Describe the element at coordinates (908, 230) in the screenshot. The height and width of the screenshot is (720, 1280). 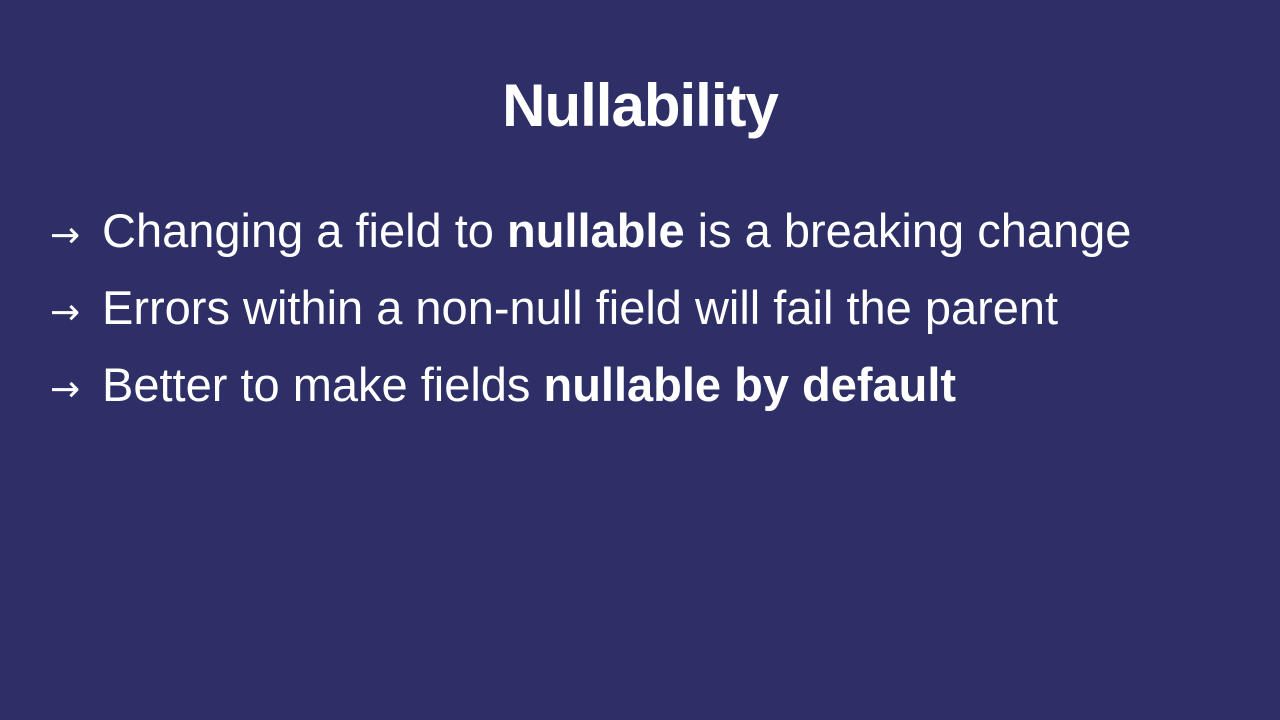
I see `bullet-text-part: is a breaking change` at that location.